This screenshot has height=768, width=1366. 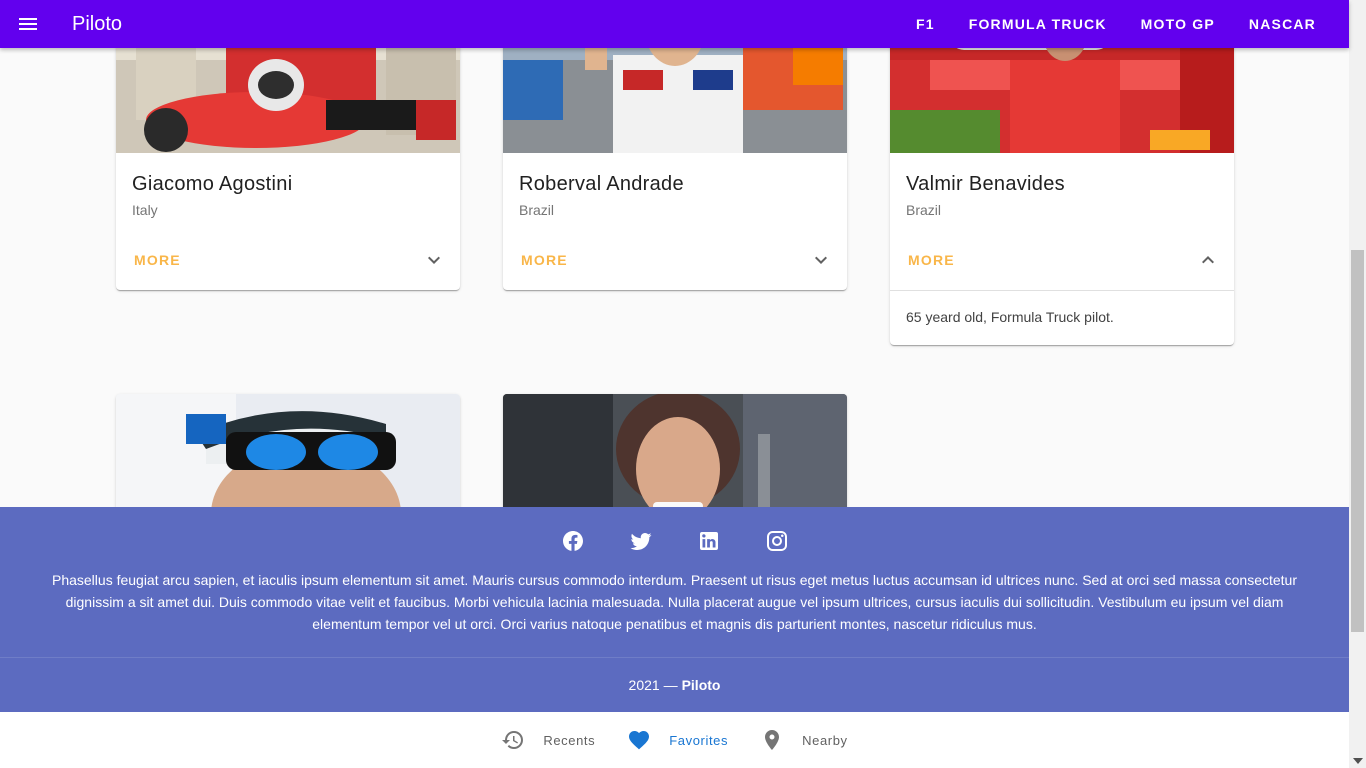 What do you see at coordinates (1038, 24) in the screenshot?
I see `nav-formula-truck: FORMULA TRUCK` at bounding box center [1038, 24].